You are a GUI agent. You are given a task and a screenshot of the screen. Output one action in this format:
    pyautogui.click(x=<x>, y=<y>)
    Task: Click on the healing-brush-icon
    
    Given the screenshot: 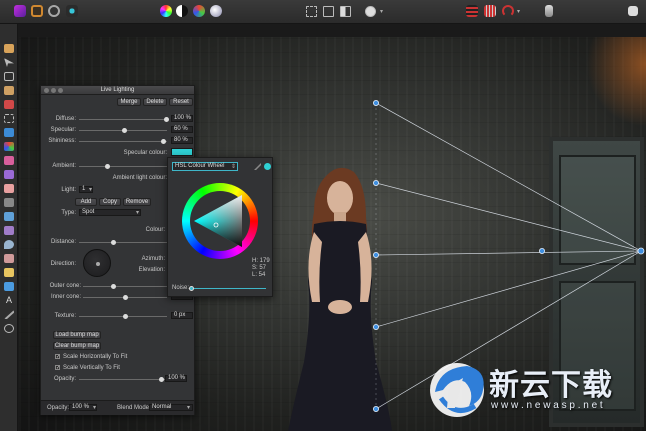 What is the action you would take?
    pyautogui.click(x=9, y=230)
    